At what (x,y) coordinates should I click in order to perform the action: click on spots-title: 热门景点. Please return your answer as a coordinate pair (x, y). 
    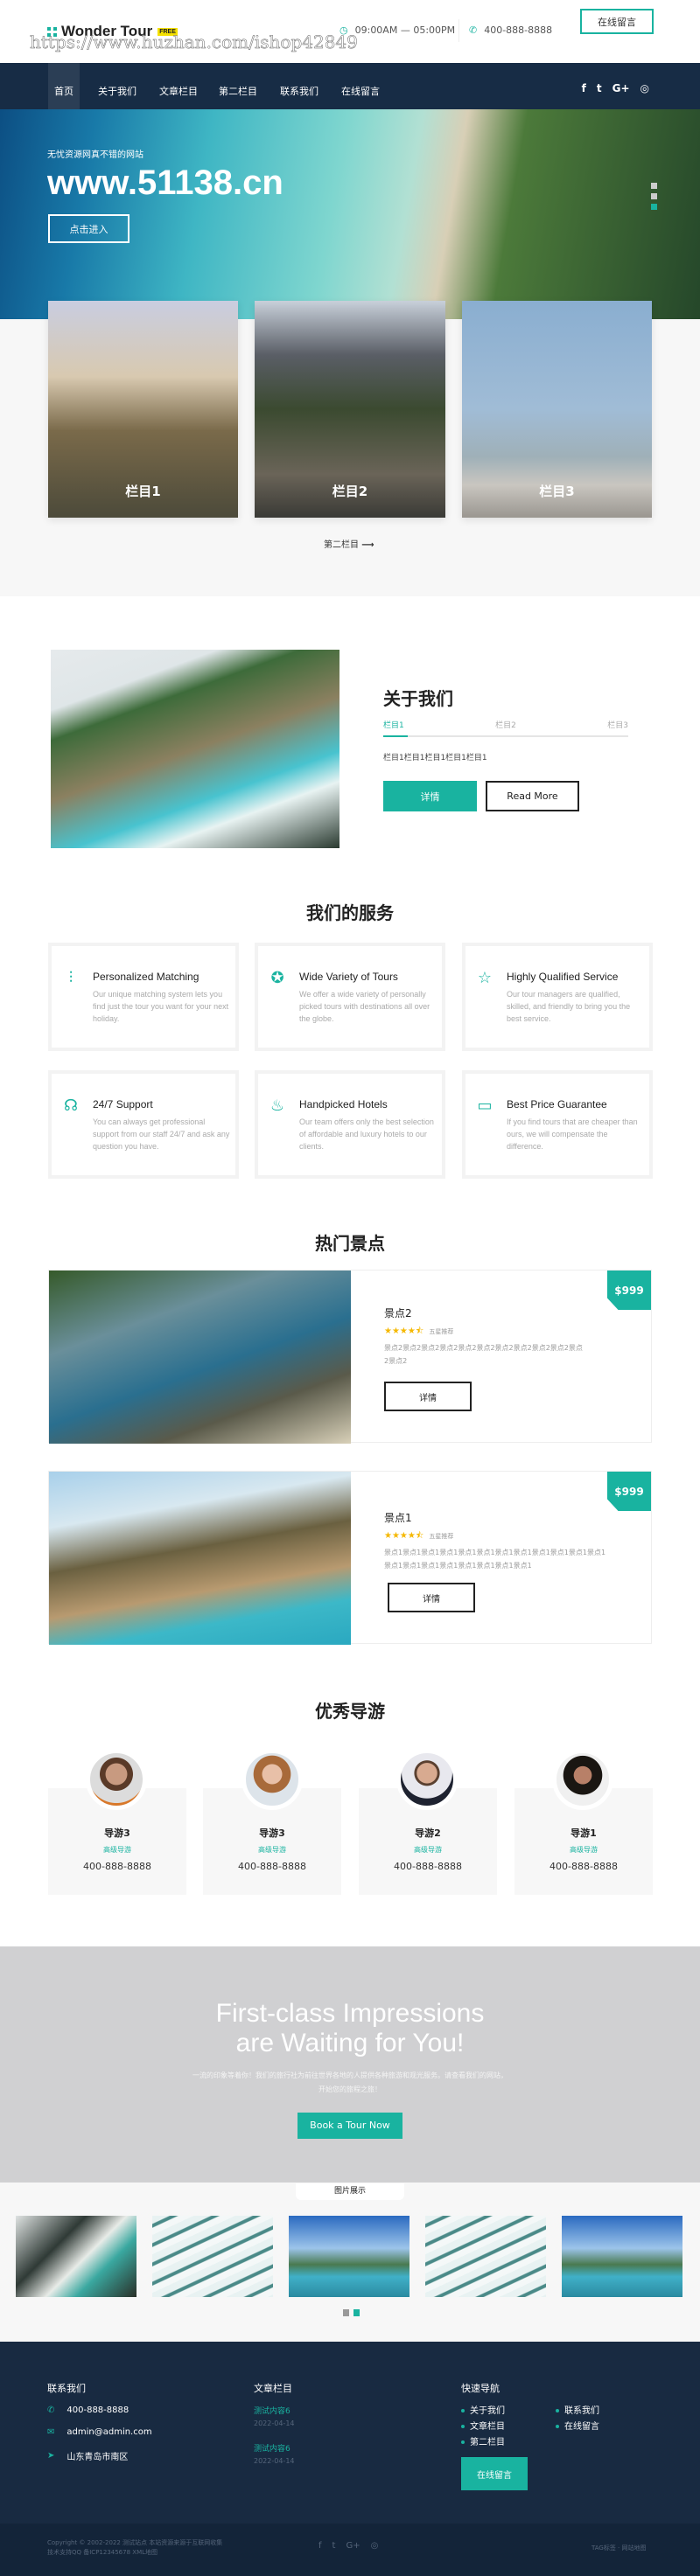
    Looking at the image, I should click on (350, 1243).